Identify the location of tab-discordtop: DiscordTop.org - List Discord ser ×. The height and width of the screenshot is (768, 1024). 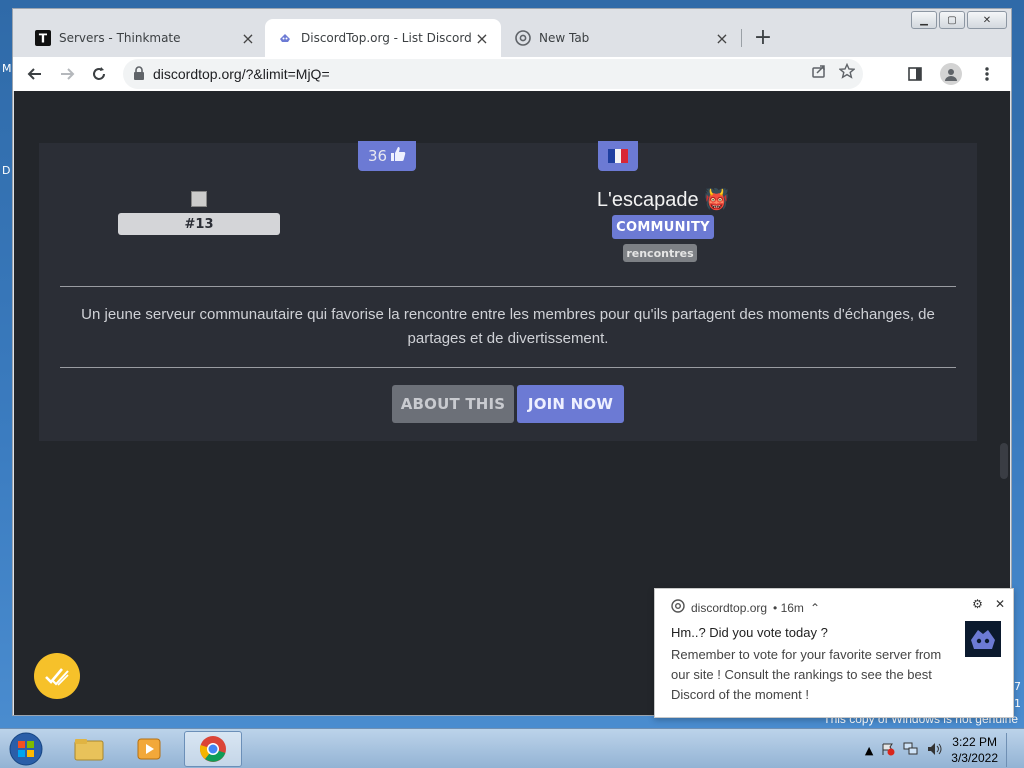
(383, 38).